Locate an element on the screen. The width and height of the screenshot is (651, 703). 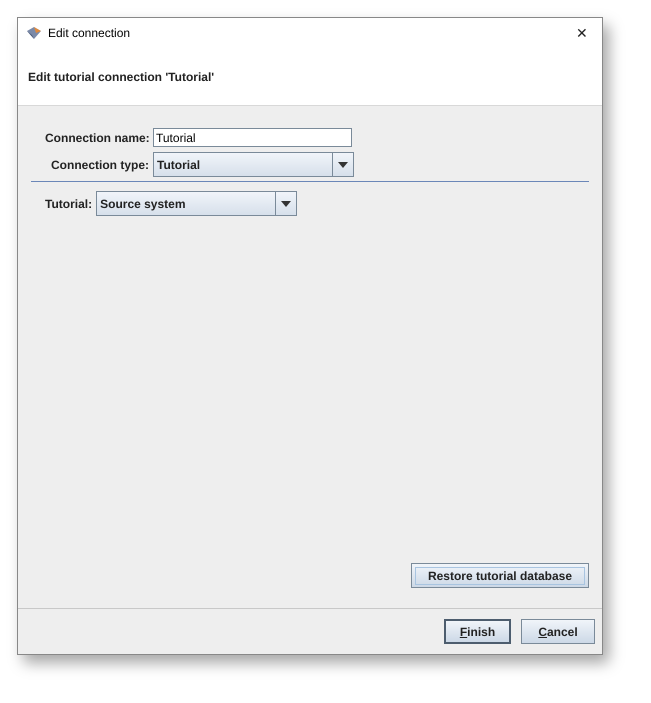
connection-type-dropdown: Tutorial is located at coordinates (253, 164).